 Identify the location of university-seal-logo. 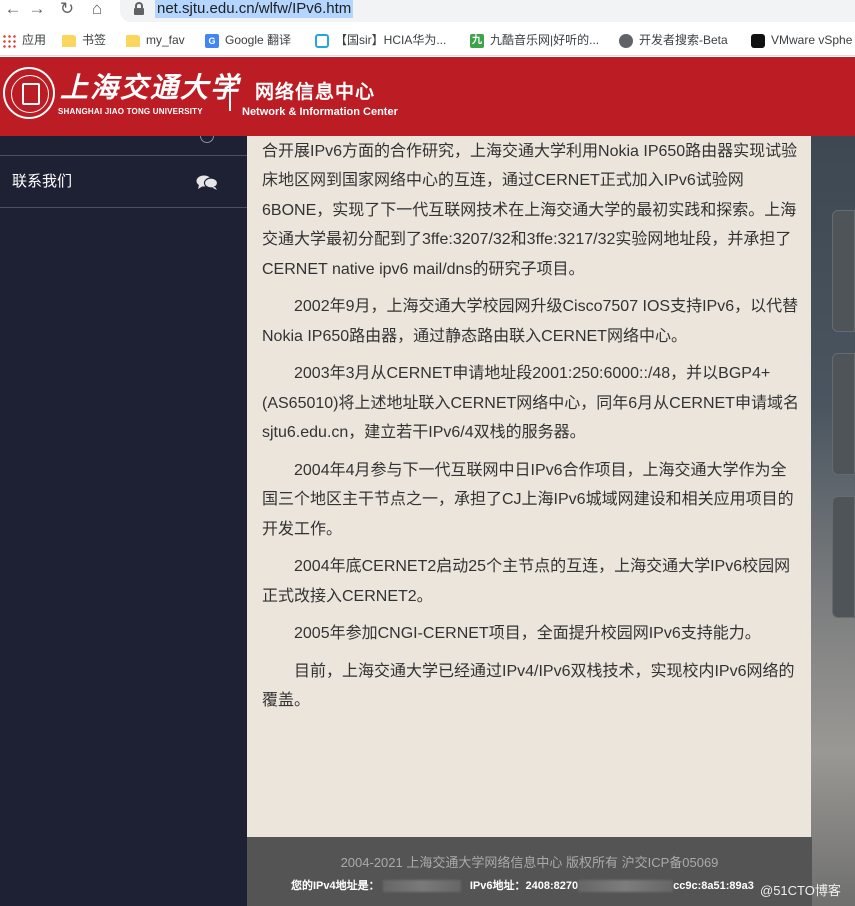
(29, 93).